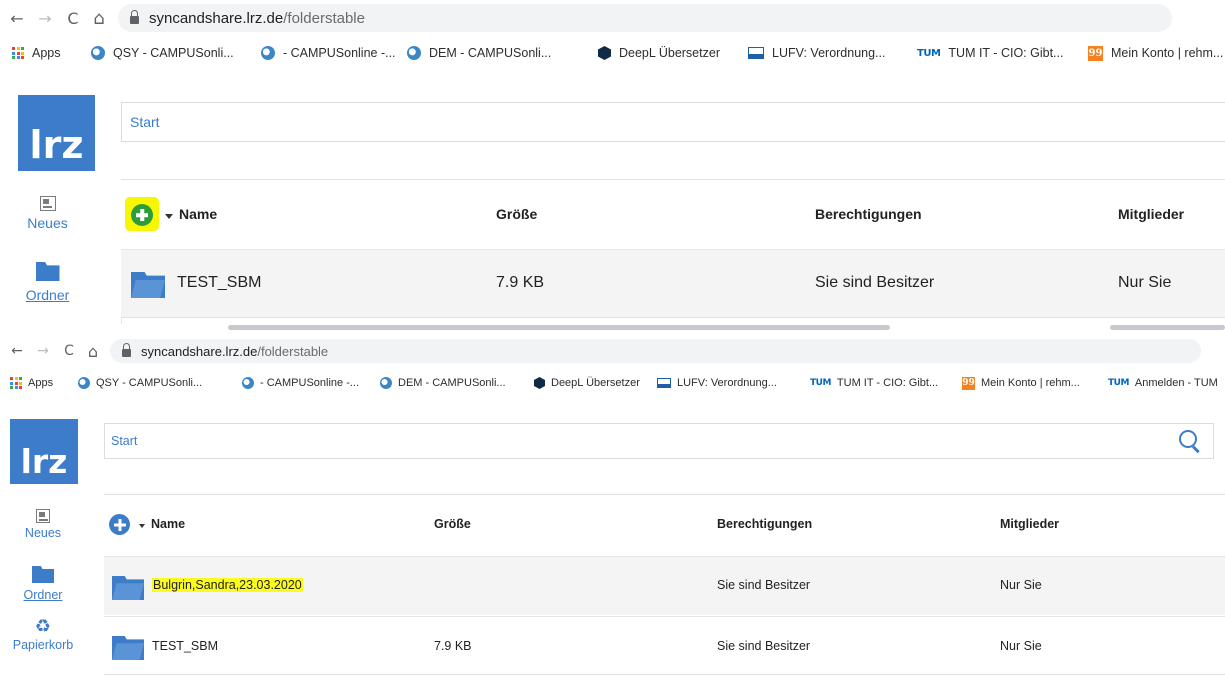 The height and width of the screenshot is (680, 1225). Describe the element at coordinates (227, 585) in the screenshot. I see `folder-name: Bulgrin,Sandra,23.03.2020` at that location.